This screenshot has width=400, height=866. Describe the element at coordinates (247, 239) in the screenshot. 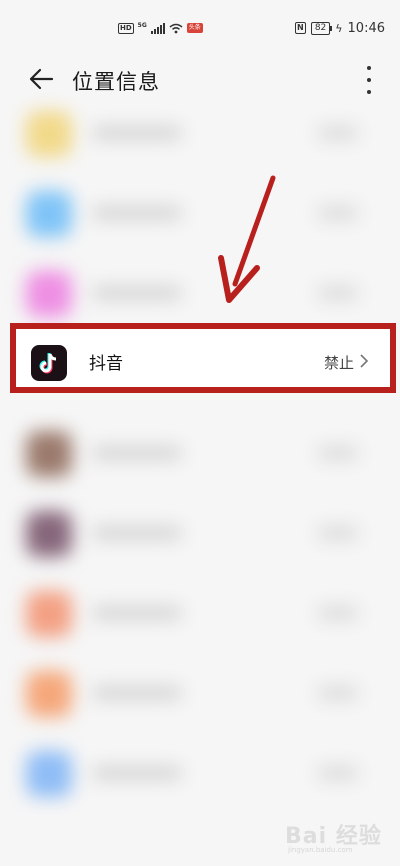

I see `annotation-arrow` at that location.